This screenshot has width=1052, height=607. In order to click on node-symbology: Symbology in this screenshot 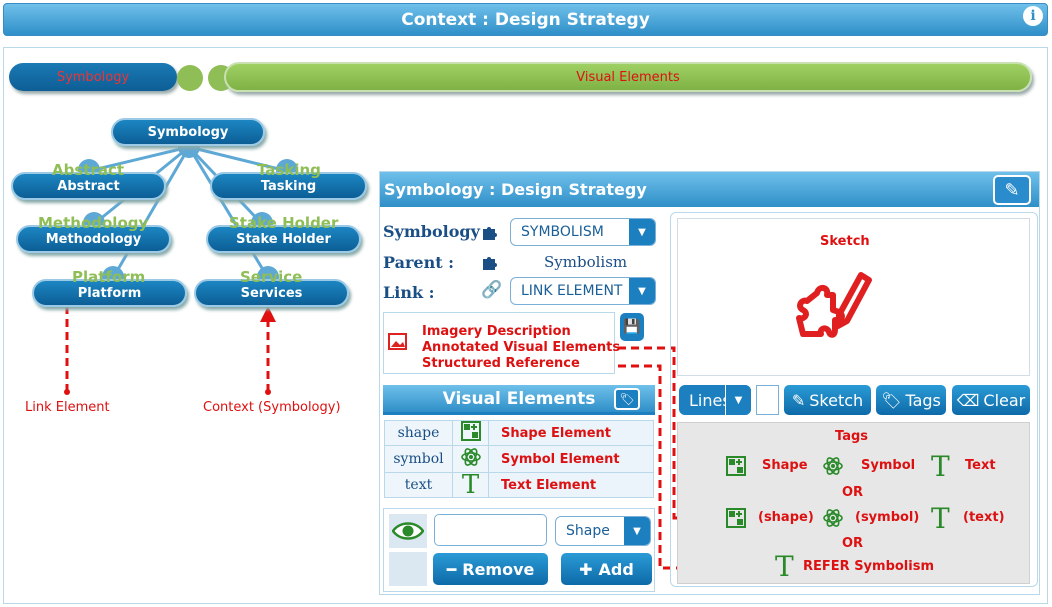, I will do `click(188, 132)`.